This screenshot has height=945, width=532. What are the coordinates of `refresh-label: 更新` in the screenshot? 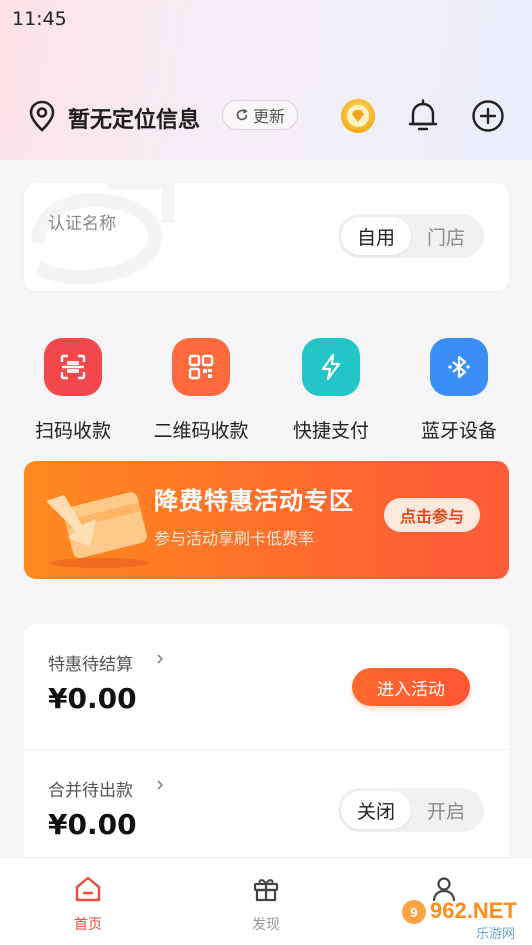 It's located at (268, 116).